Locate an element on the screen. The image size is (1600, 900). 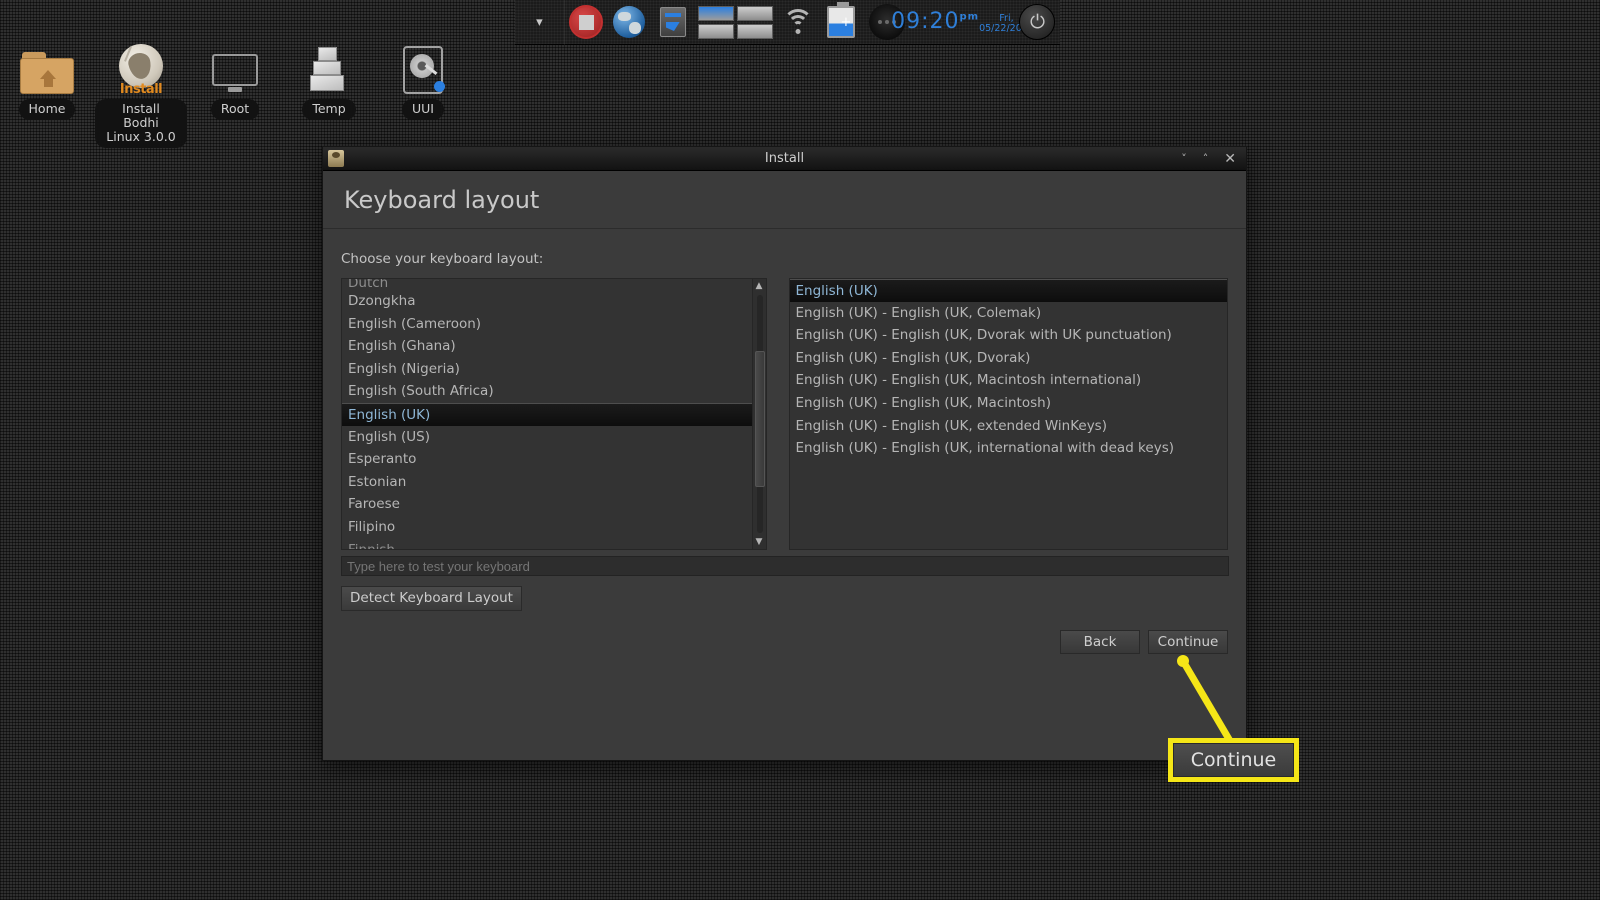
list-item: English (South Africa) is located at coordinates (554, 391).